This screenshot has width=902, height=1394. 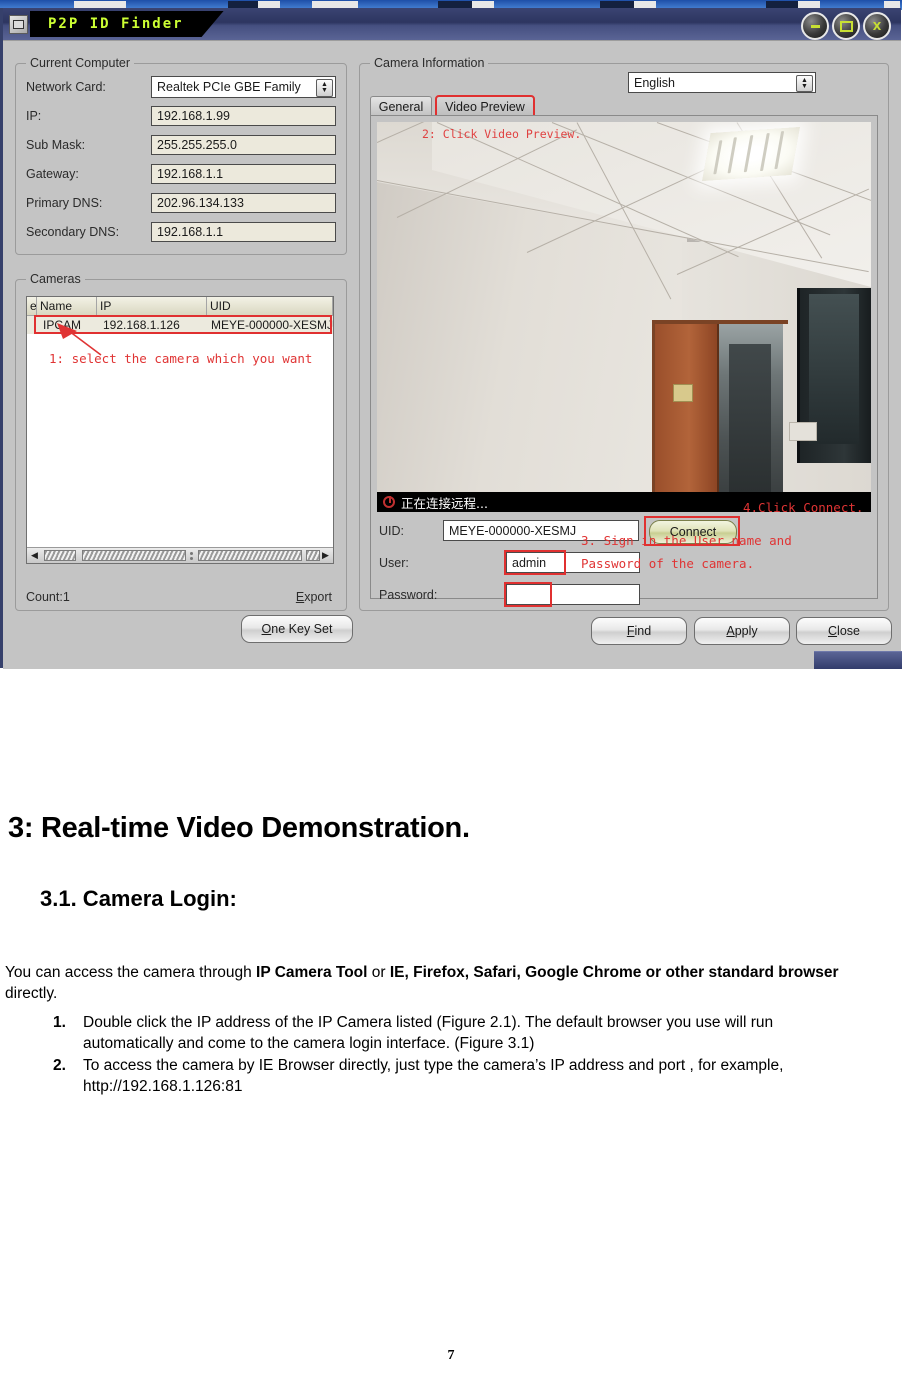 What do you see at coordinates (80, 63) in the screenshot?
I see `current-computer-title: Current Computer` at bounding box center [80, 63].